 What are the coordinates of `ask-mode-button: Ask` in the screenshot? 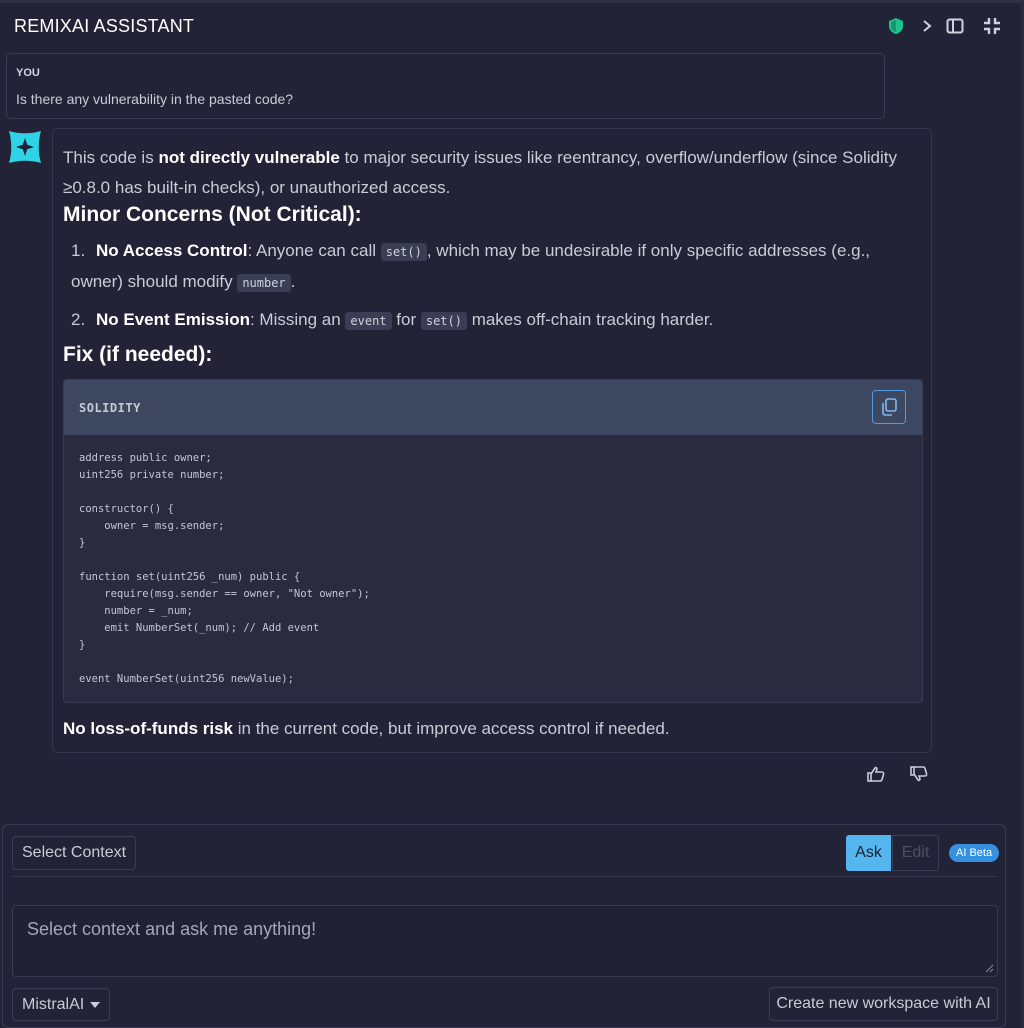 It's located at (868, 853).